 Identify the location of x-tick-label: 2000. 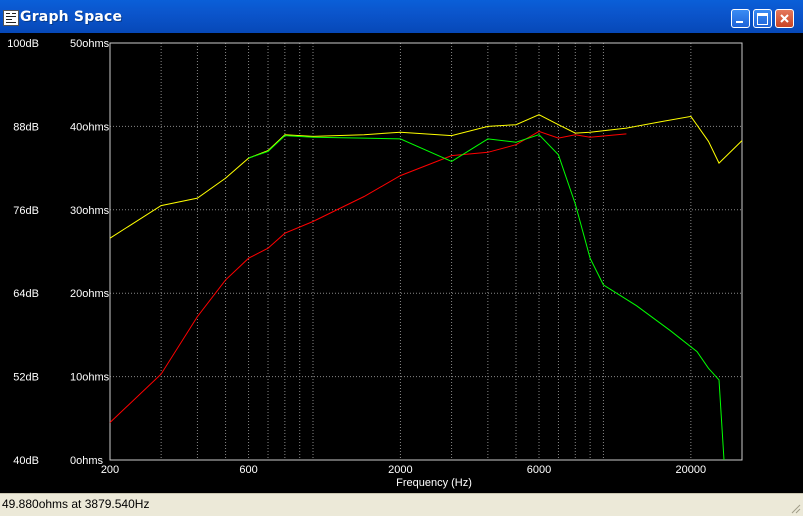
(400, 470).